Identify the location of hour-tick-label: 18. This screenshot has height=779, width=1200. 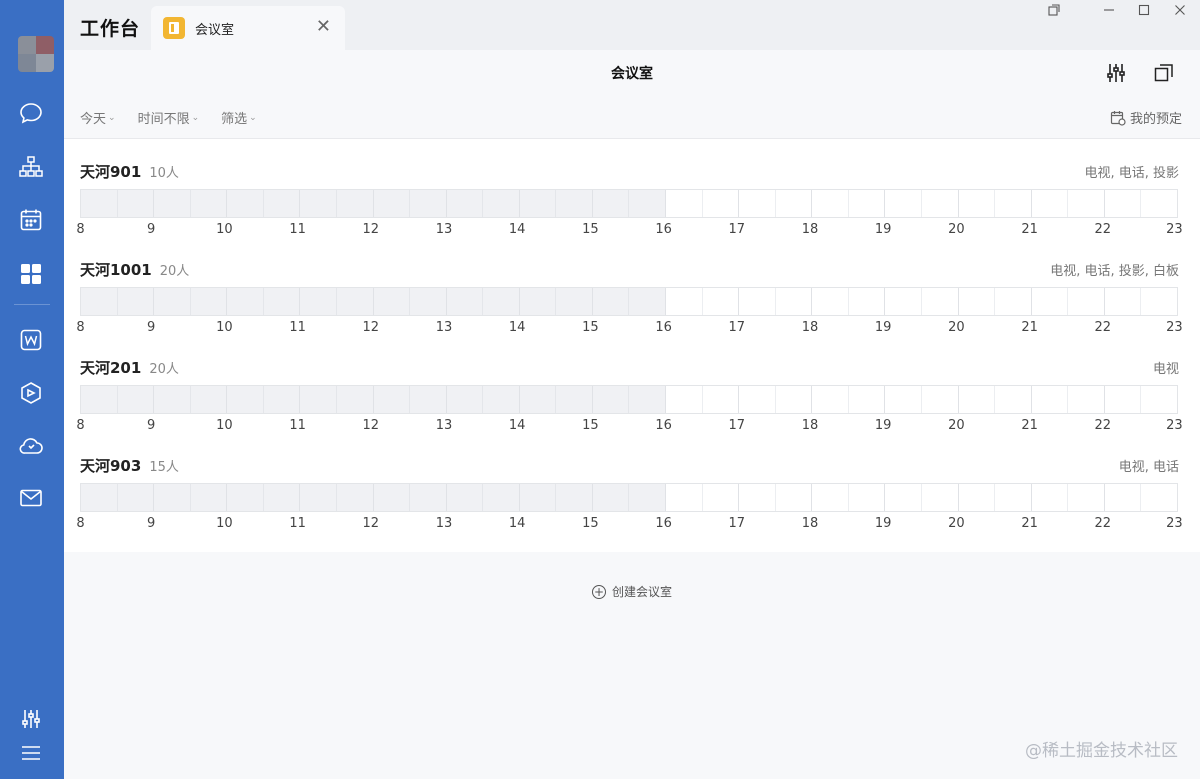
(810, 327).